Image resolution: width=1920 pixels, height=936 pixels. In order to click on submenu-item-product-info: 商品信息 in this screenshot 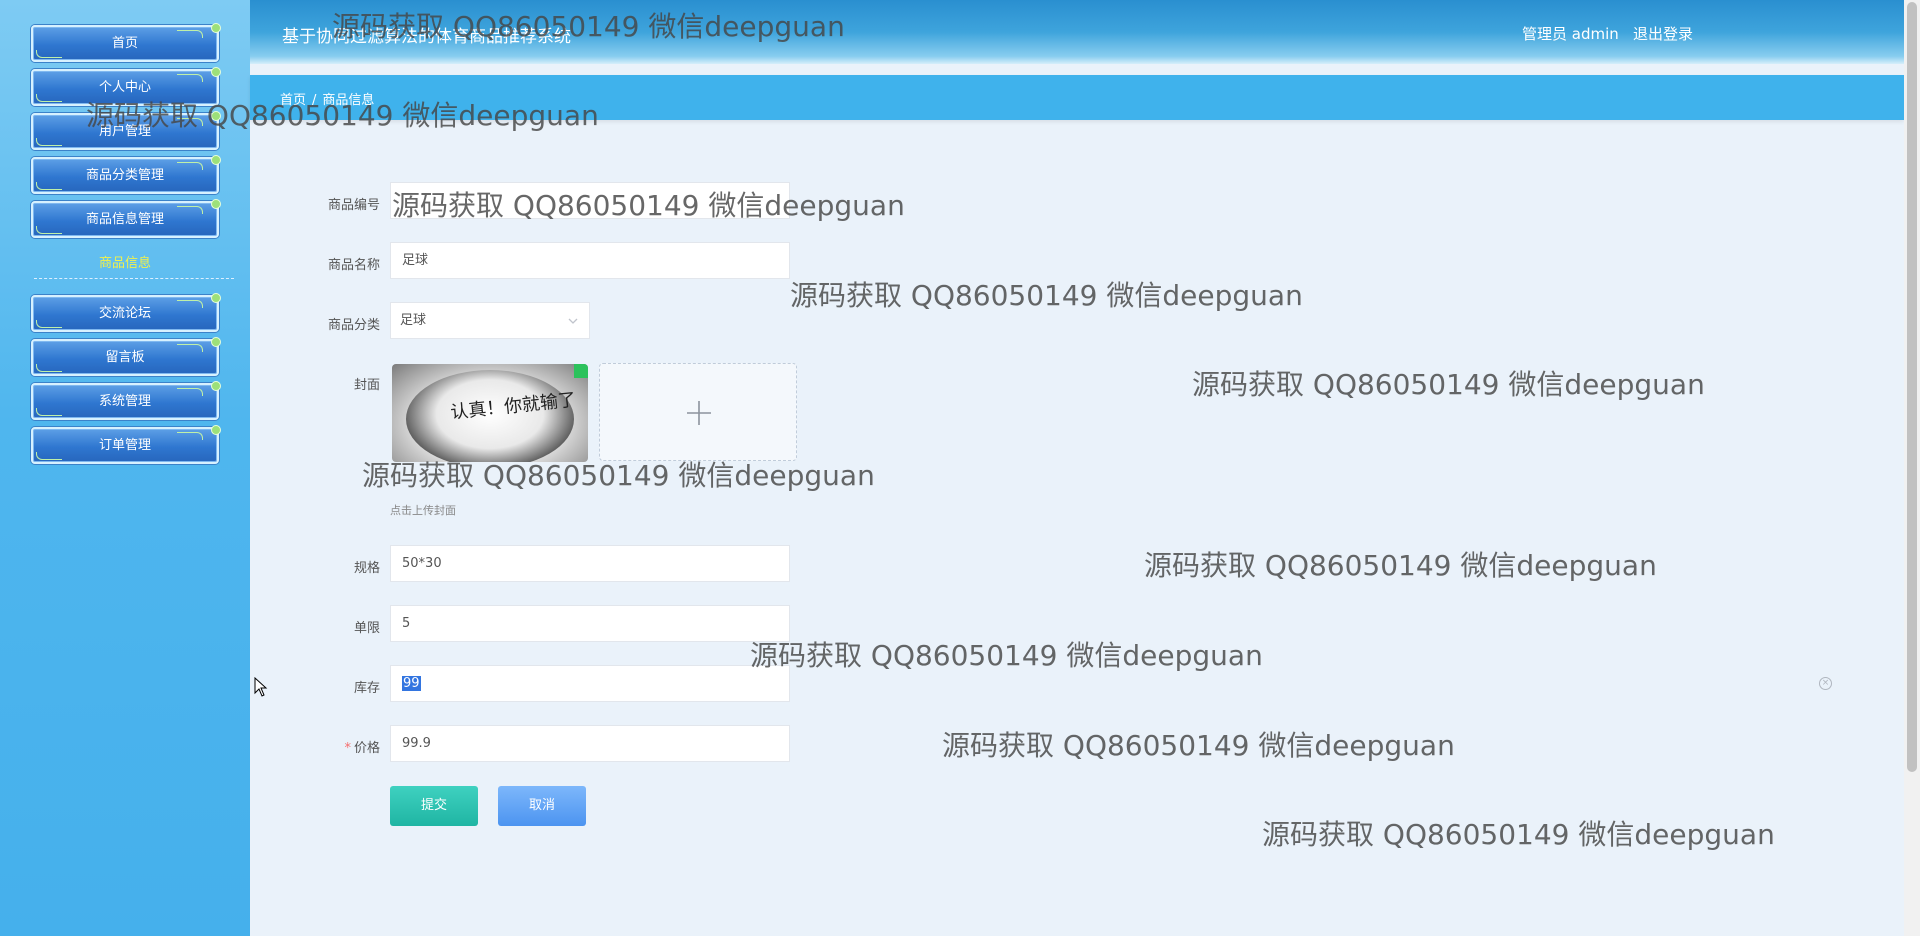, I will do `click(125, 261)`.